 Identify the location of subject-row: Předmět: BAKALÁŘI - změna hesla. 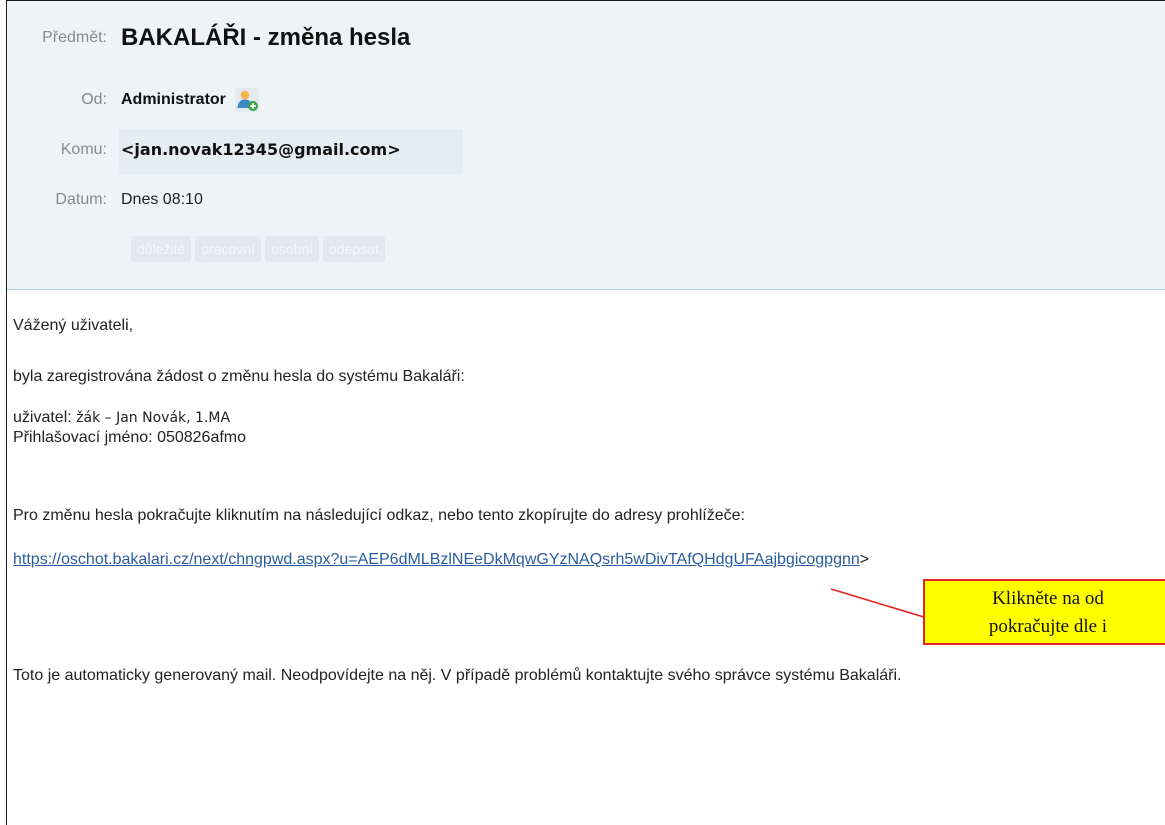
(208, 38).